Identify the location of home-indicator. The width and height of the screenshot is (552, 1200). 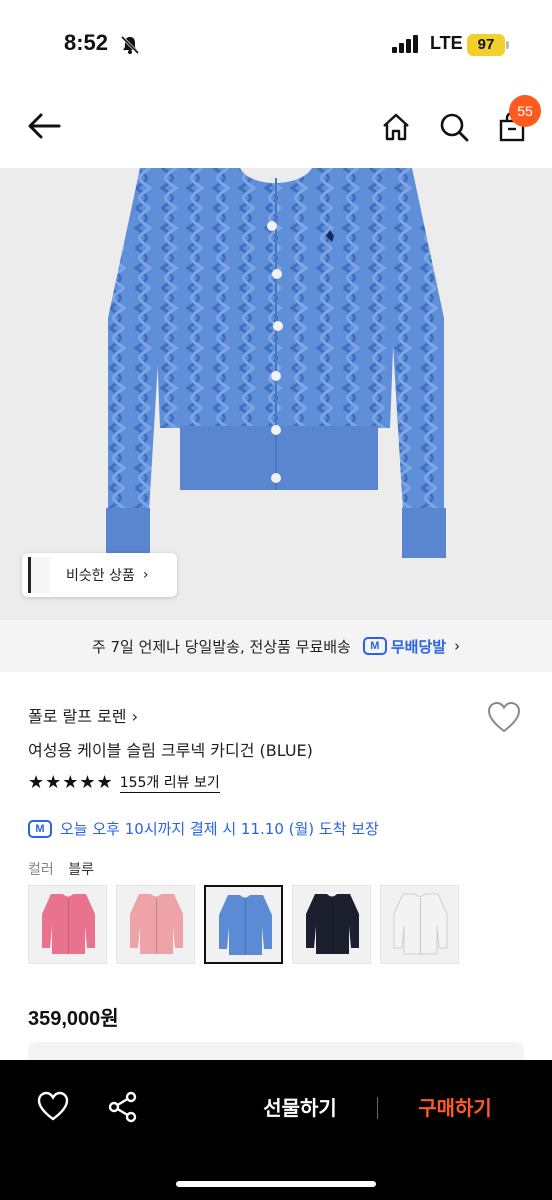
(276, 1184).